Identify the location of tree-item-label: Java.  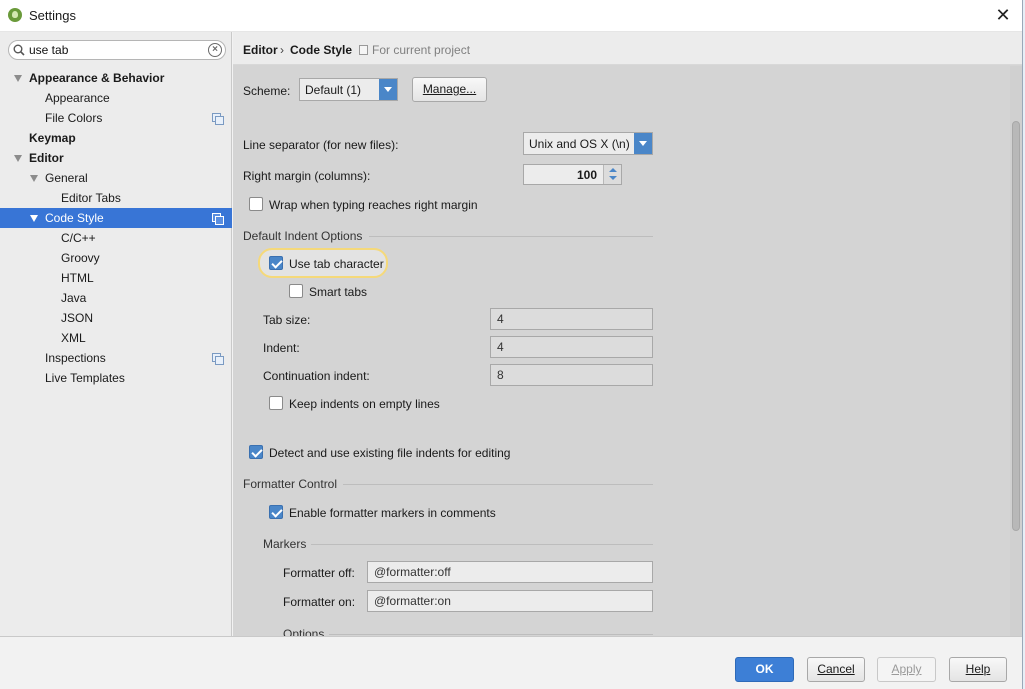
(74, 298).